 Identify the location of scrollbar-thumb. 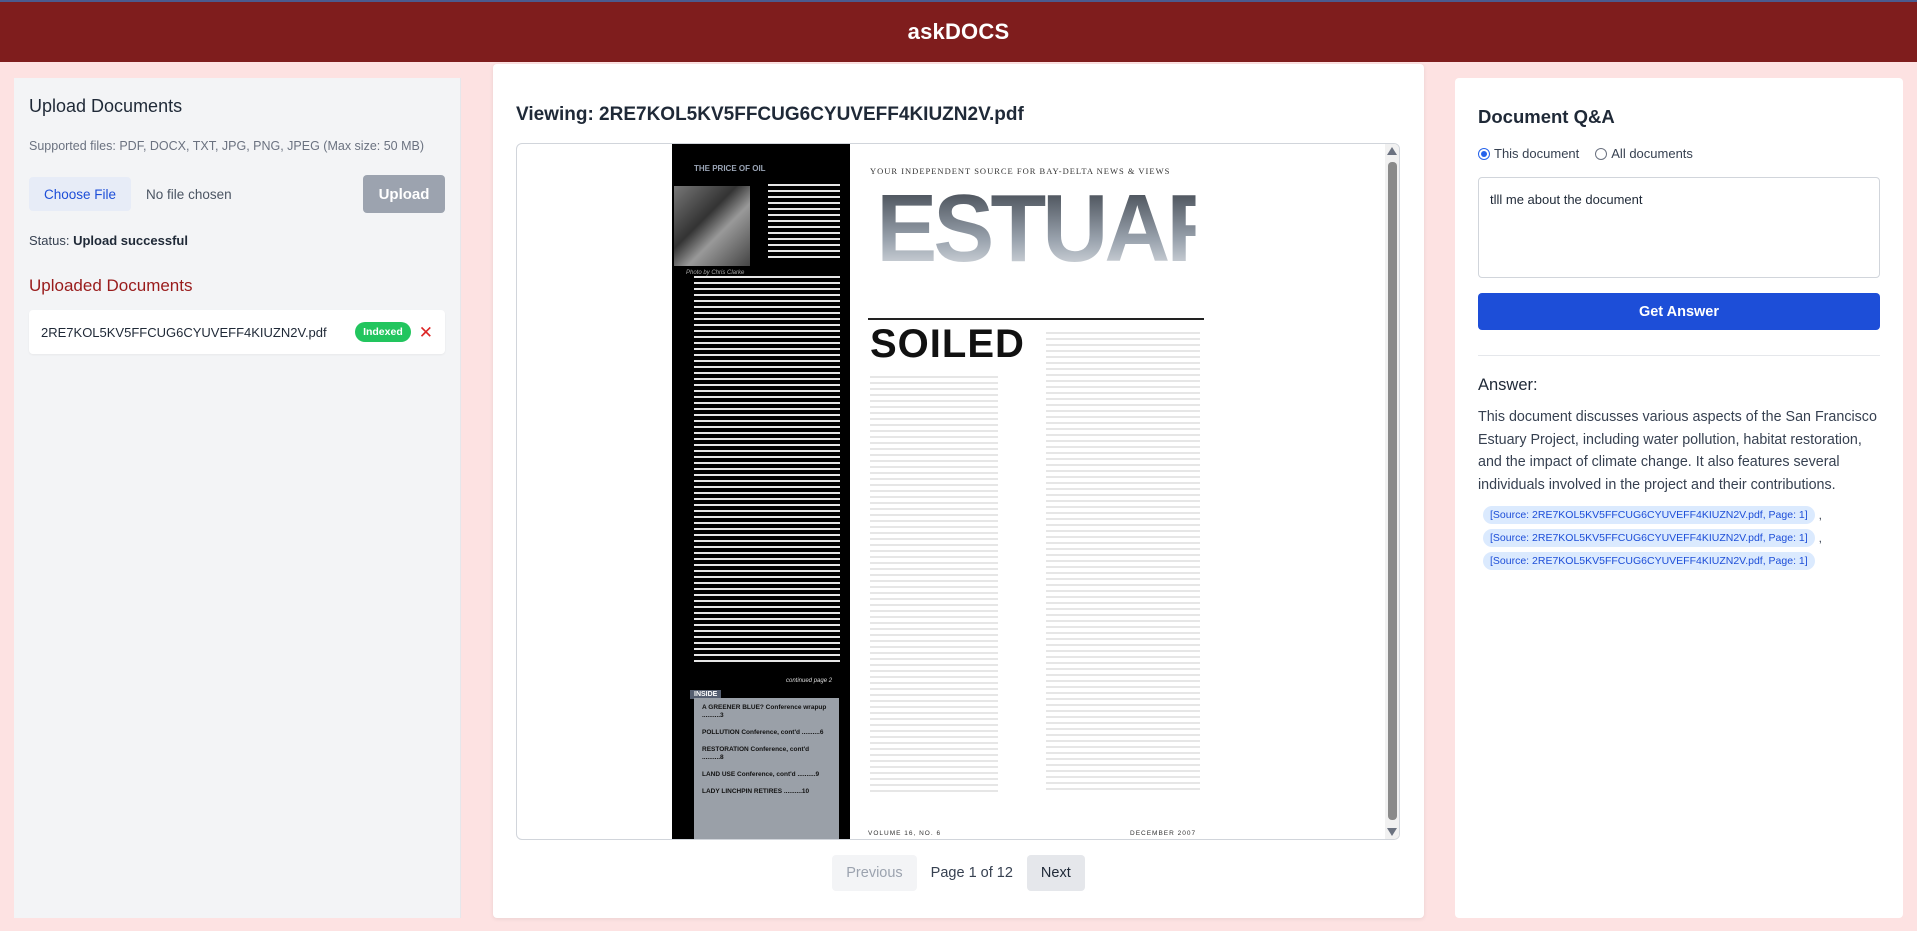
(1392, 491).